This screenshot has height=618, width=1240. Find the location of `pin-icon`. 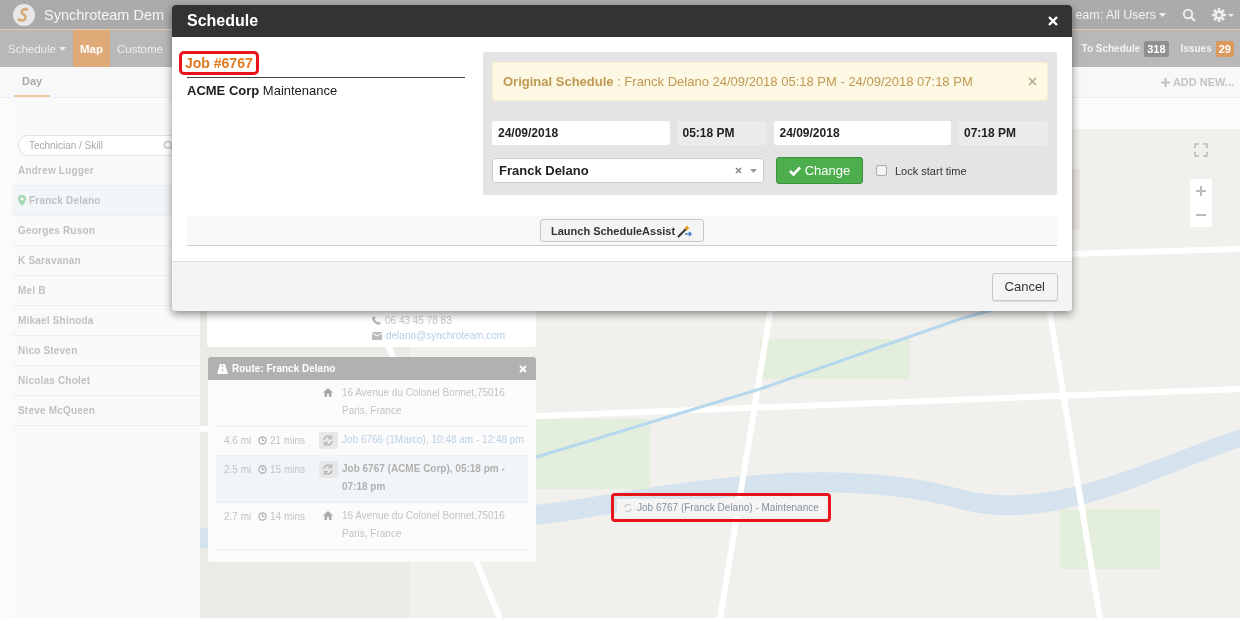

pin-icon is located at coordinates (22, 200).